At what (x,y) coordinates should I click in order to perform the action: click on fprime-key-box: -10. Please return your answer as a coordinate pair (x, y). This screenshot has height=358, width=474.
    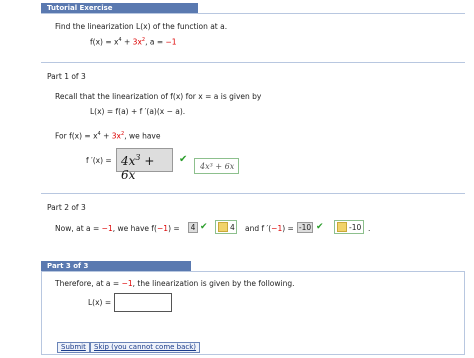
    Looking at the image, I should click on (349, 227).